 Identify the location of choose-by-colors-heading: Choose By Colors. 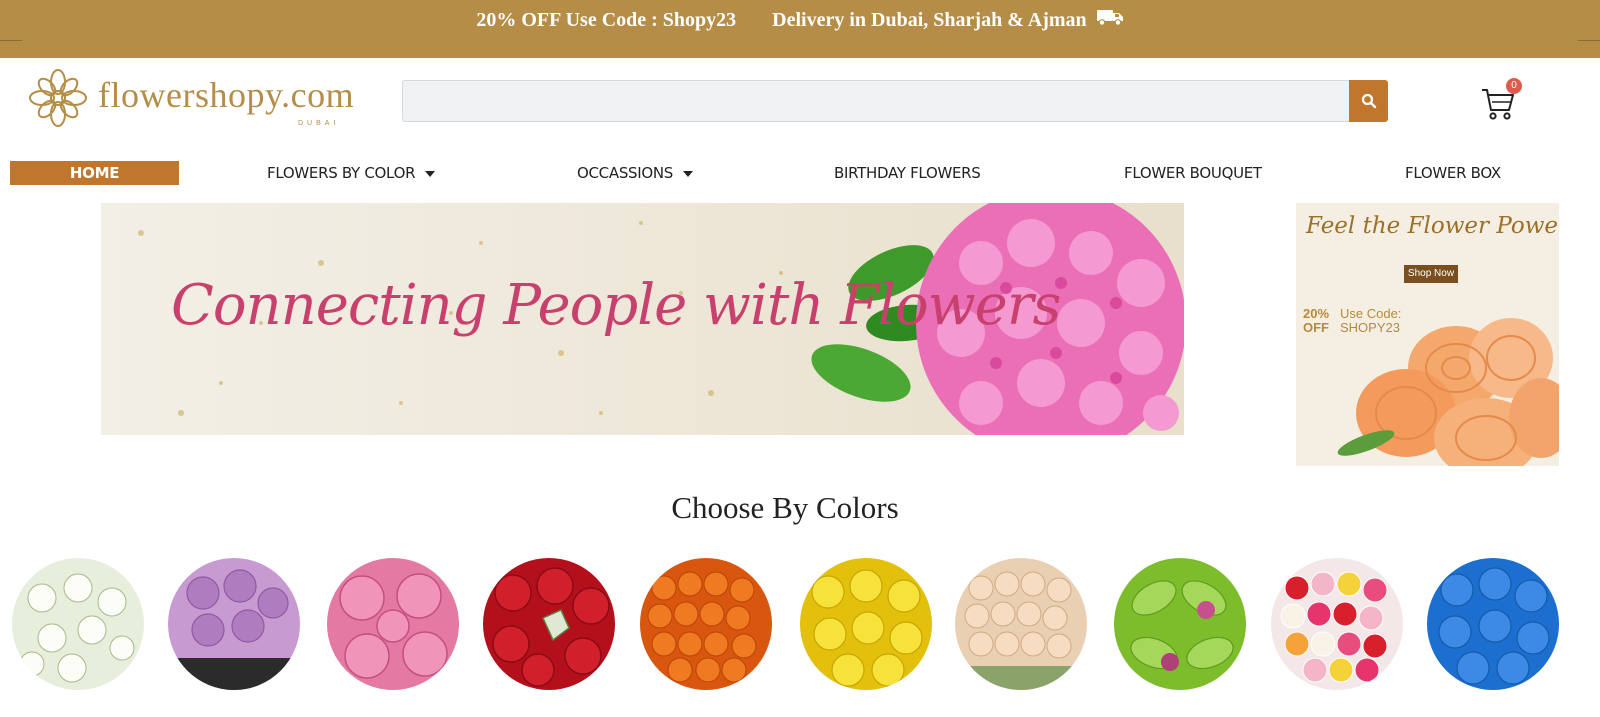
(785, 507).